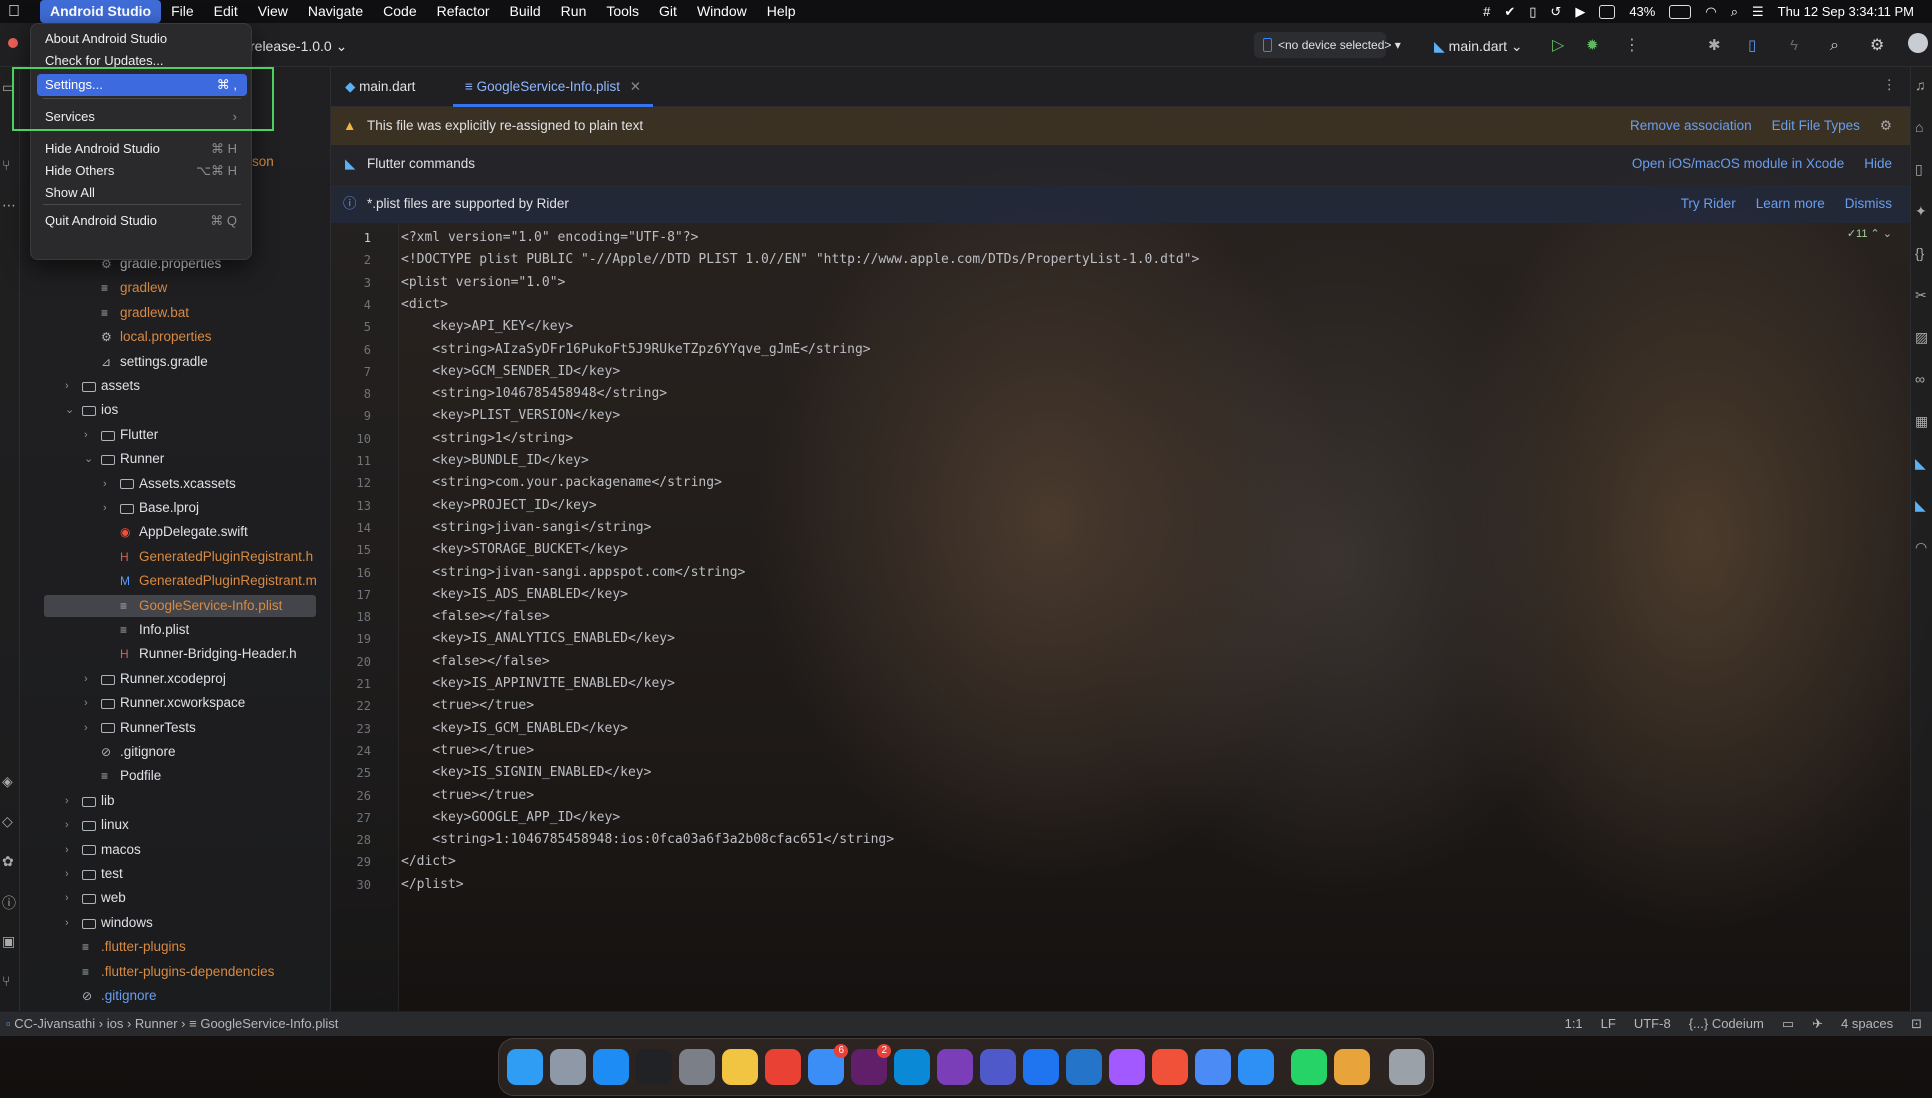 Image resolution: width=1932 pixels, height=1098 pixels. What do you see at coordinates (54, 1023) in the screenshot?
I see `breadcrumb-item: CC-Jivansathi` at bounding box center [54, 1023].